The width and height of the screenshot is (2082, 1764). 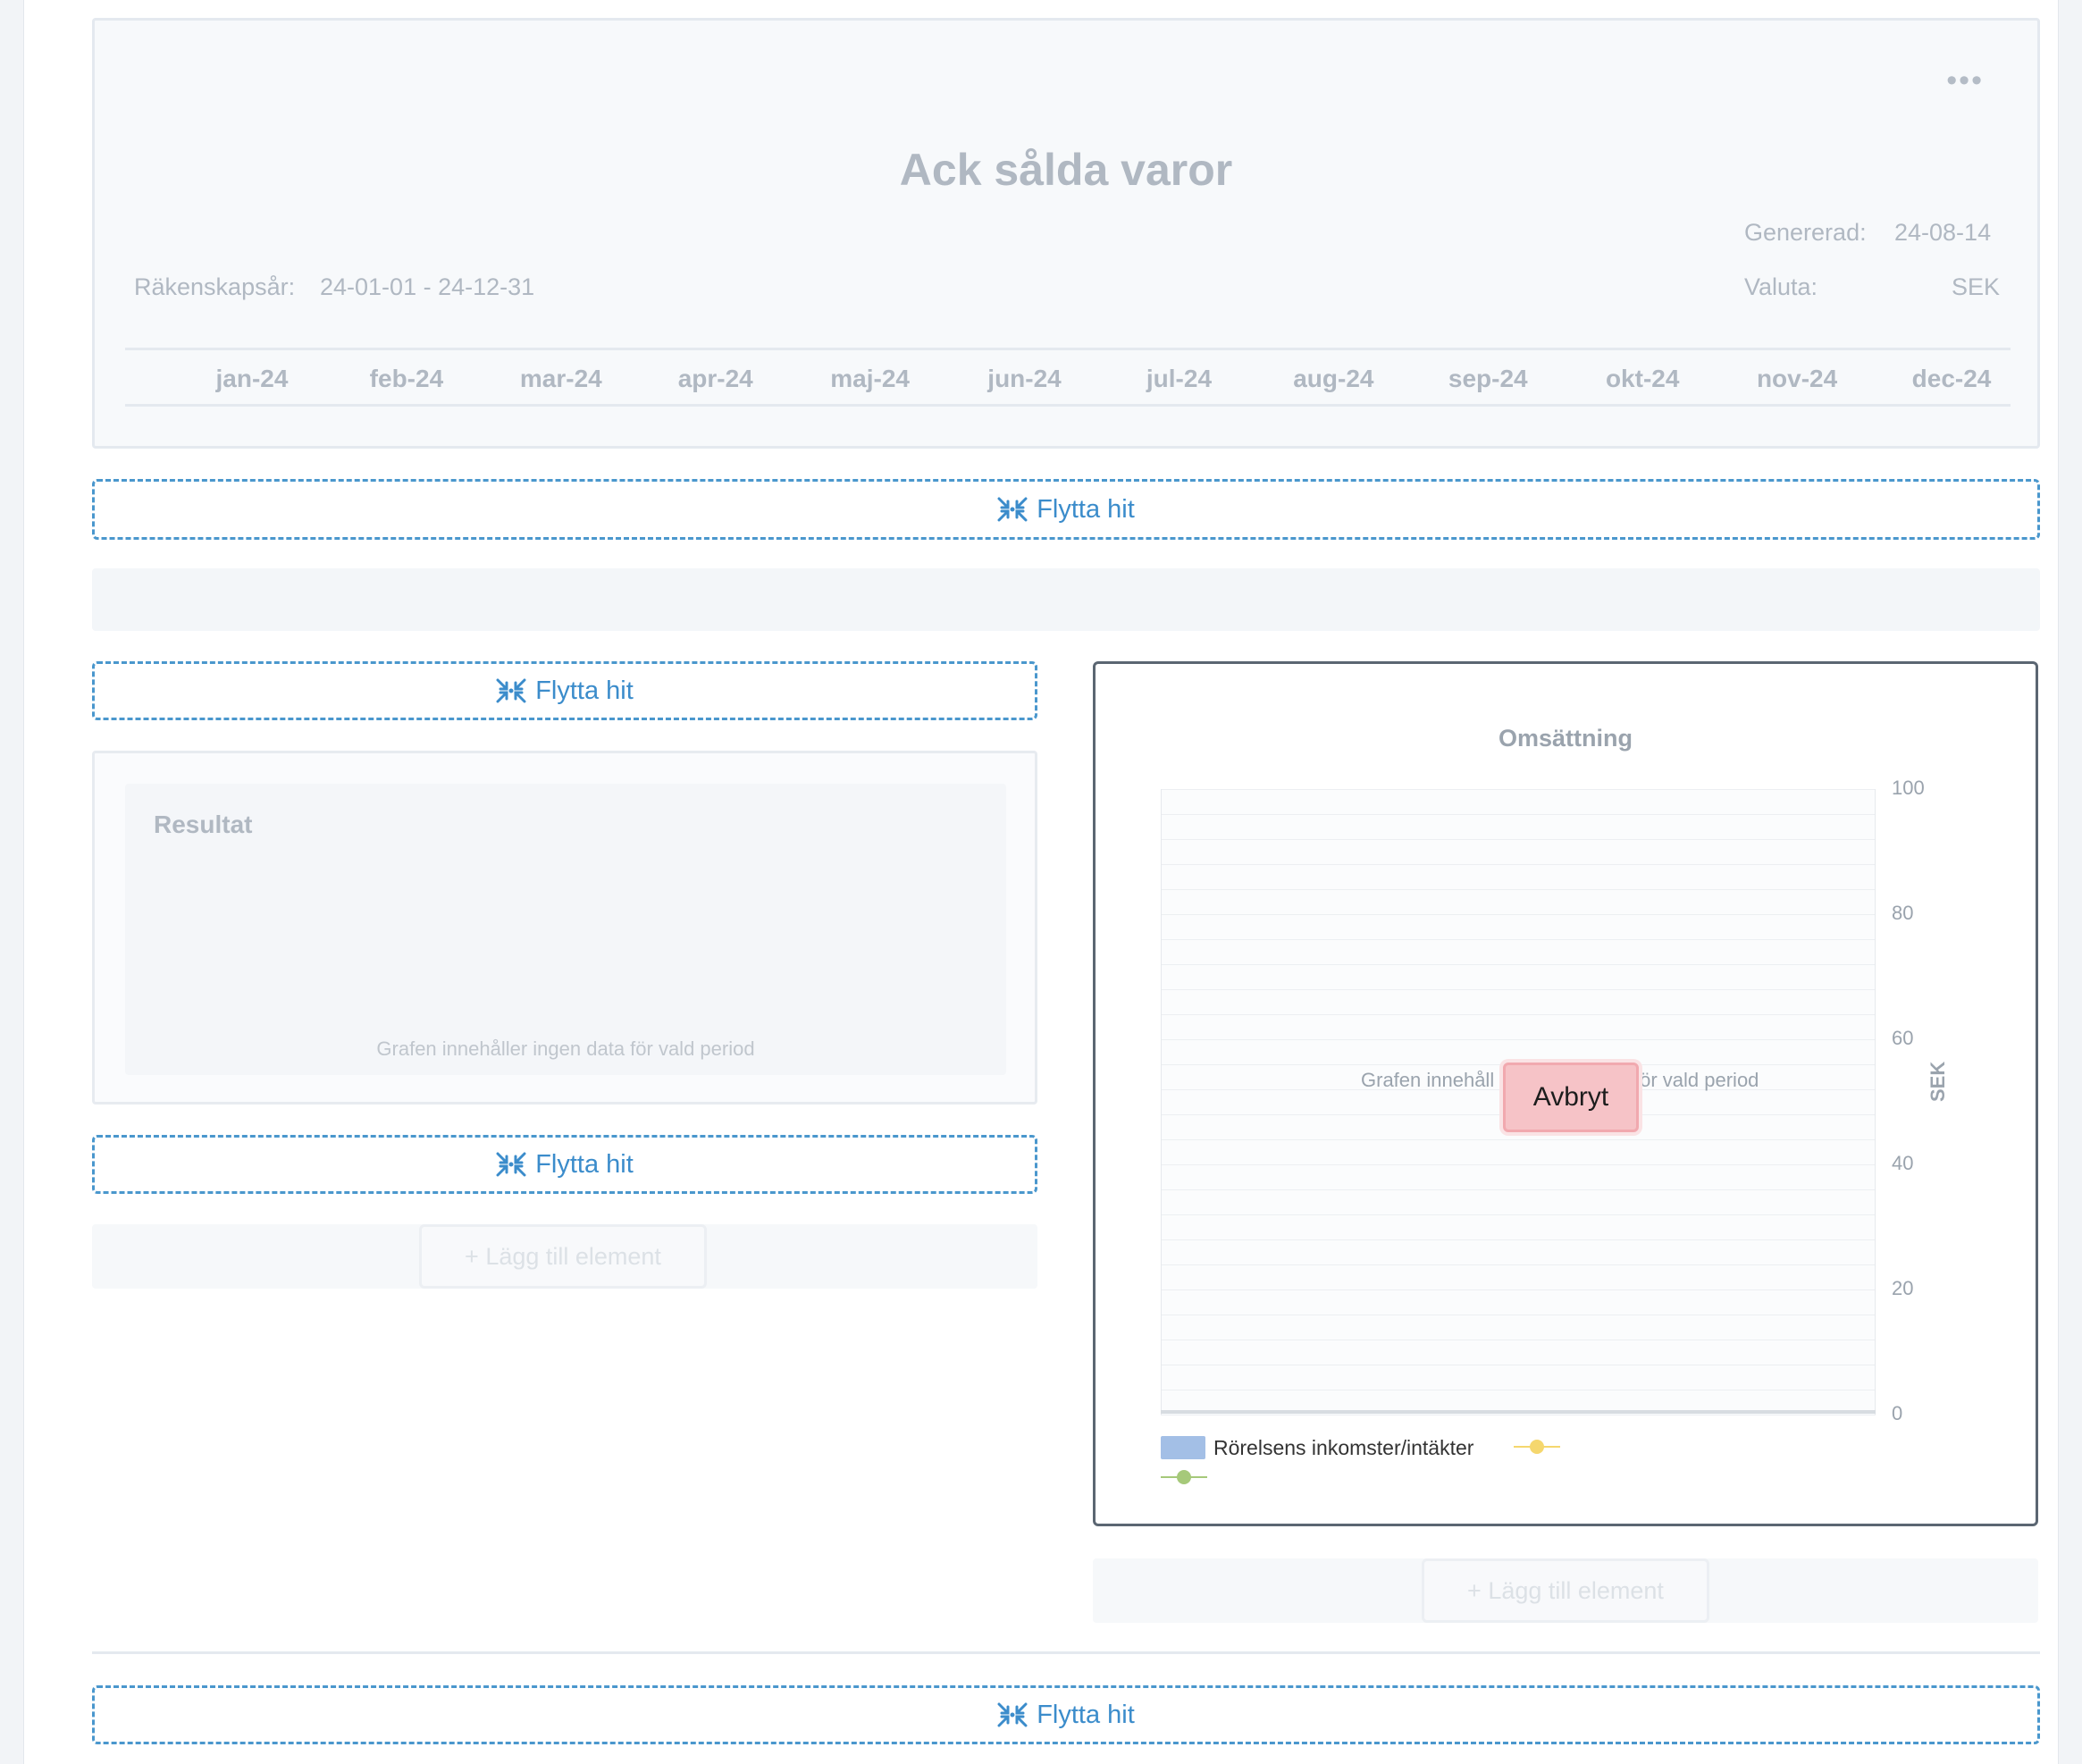 I want to click on legend-swatch-bar-series, so click(x=1183, y=1447).